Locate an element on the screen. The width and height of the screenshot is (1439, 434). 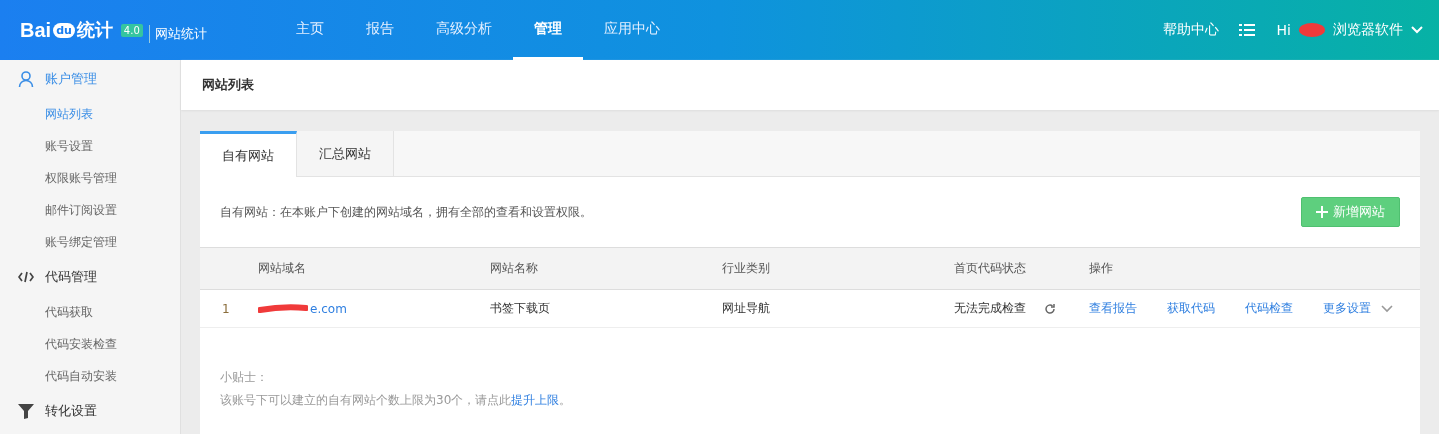
nav-tab: 应用中心 is located at coordinates (632, 30).